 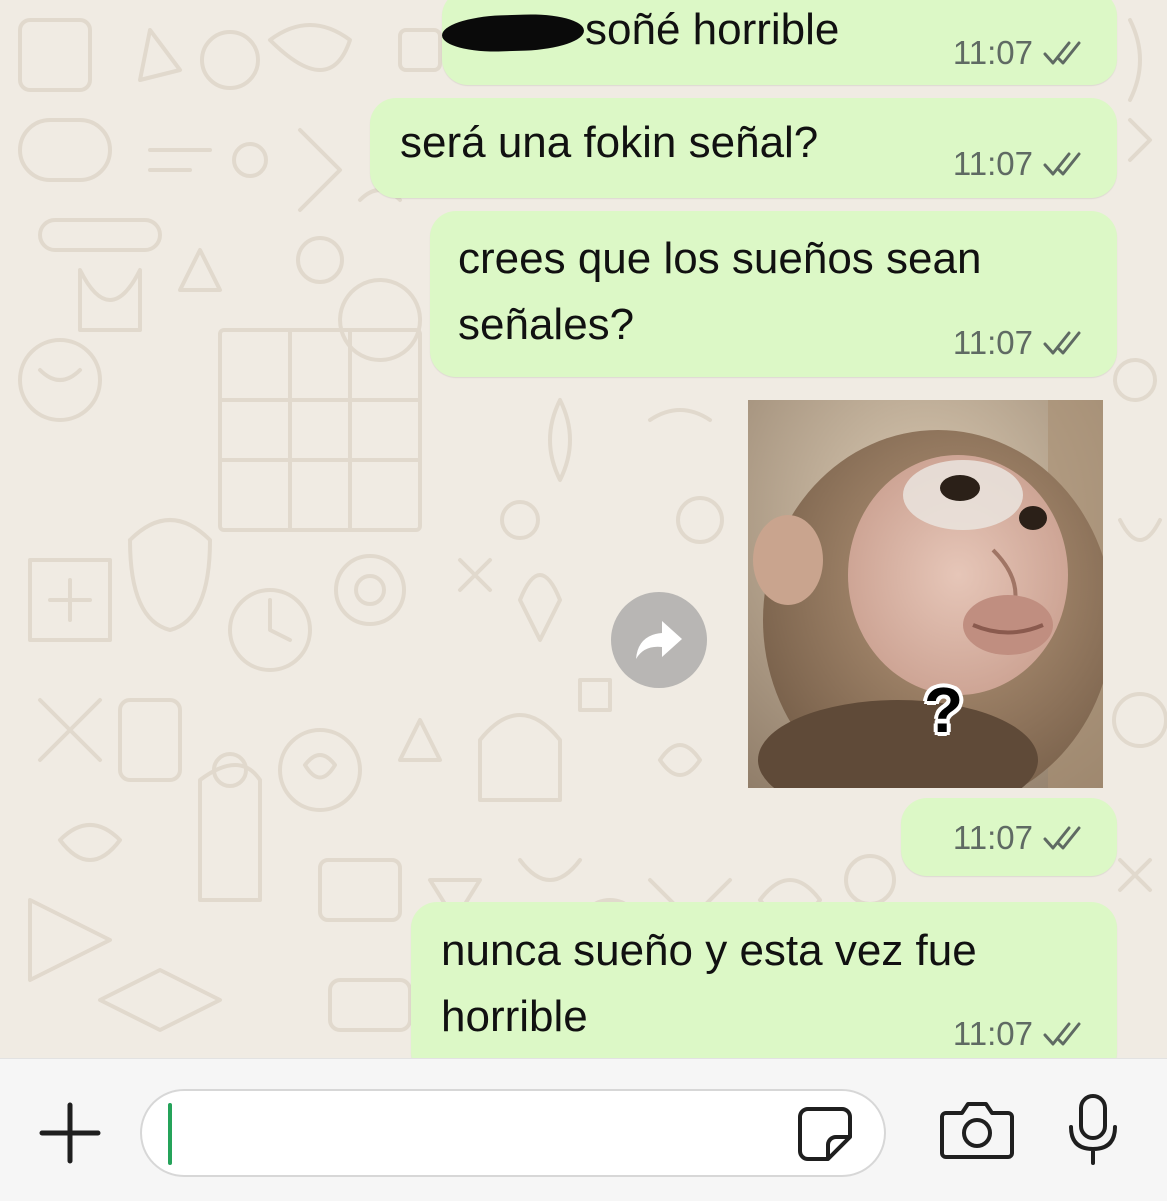 I want to click on outgoing-message: crees que los sueños sean señales? 11:07, so click(x=773, y=294).